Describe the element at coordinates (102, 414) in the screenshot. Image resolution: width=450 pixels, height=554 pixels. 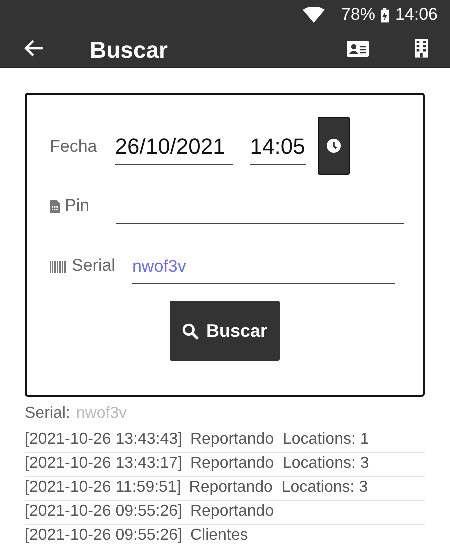
I see `serial-value: nwof3v` at that location.